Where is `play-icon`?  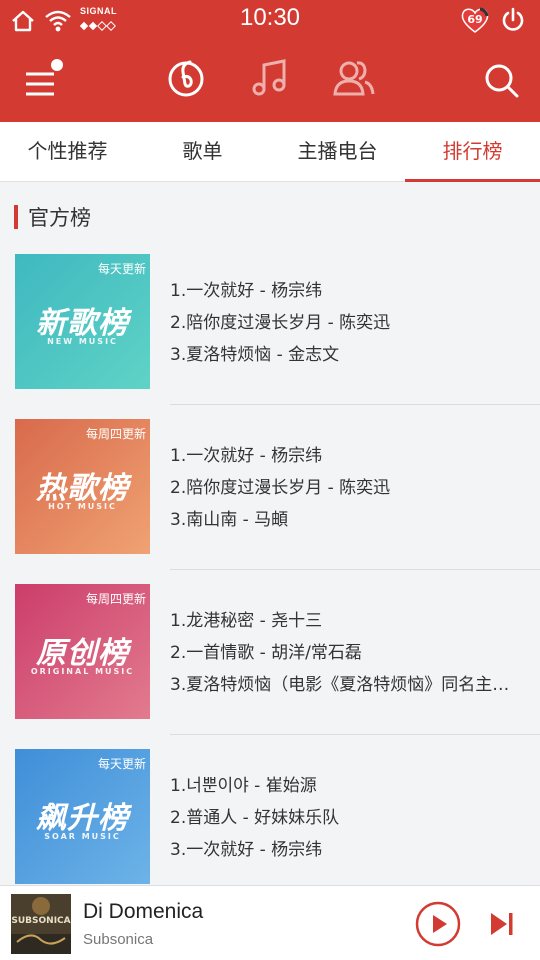
play-icon is located at coordinates (438, 924).